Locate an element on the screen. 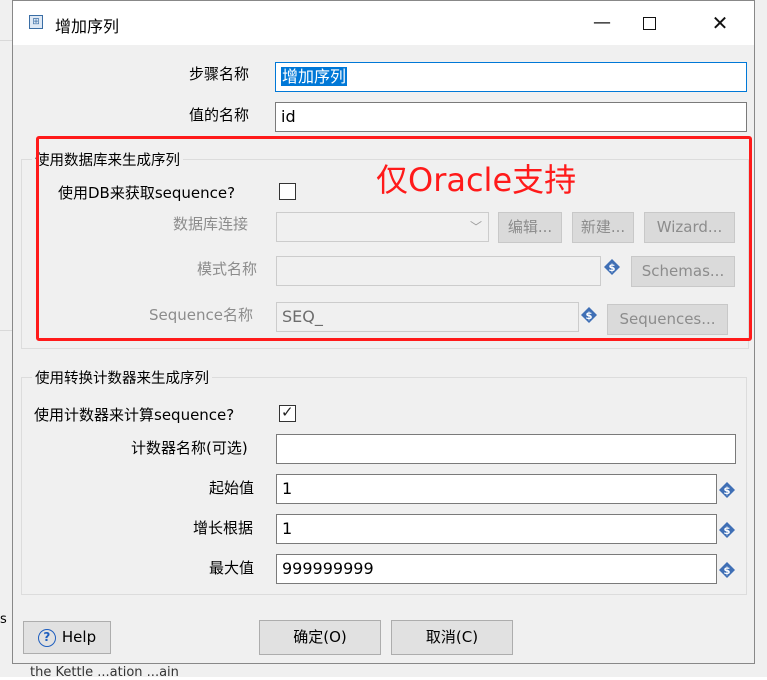  title-bar: ⊞ 增加序列 — ✕ is located at coordinates (383, 23).